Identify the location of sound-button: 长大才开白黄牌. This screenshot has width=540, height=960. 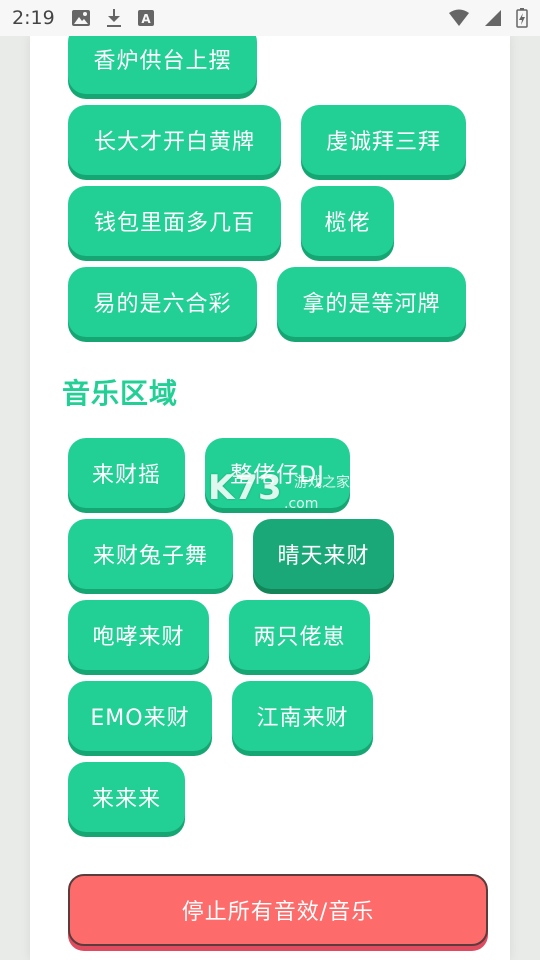
(174, 140).